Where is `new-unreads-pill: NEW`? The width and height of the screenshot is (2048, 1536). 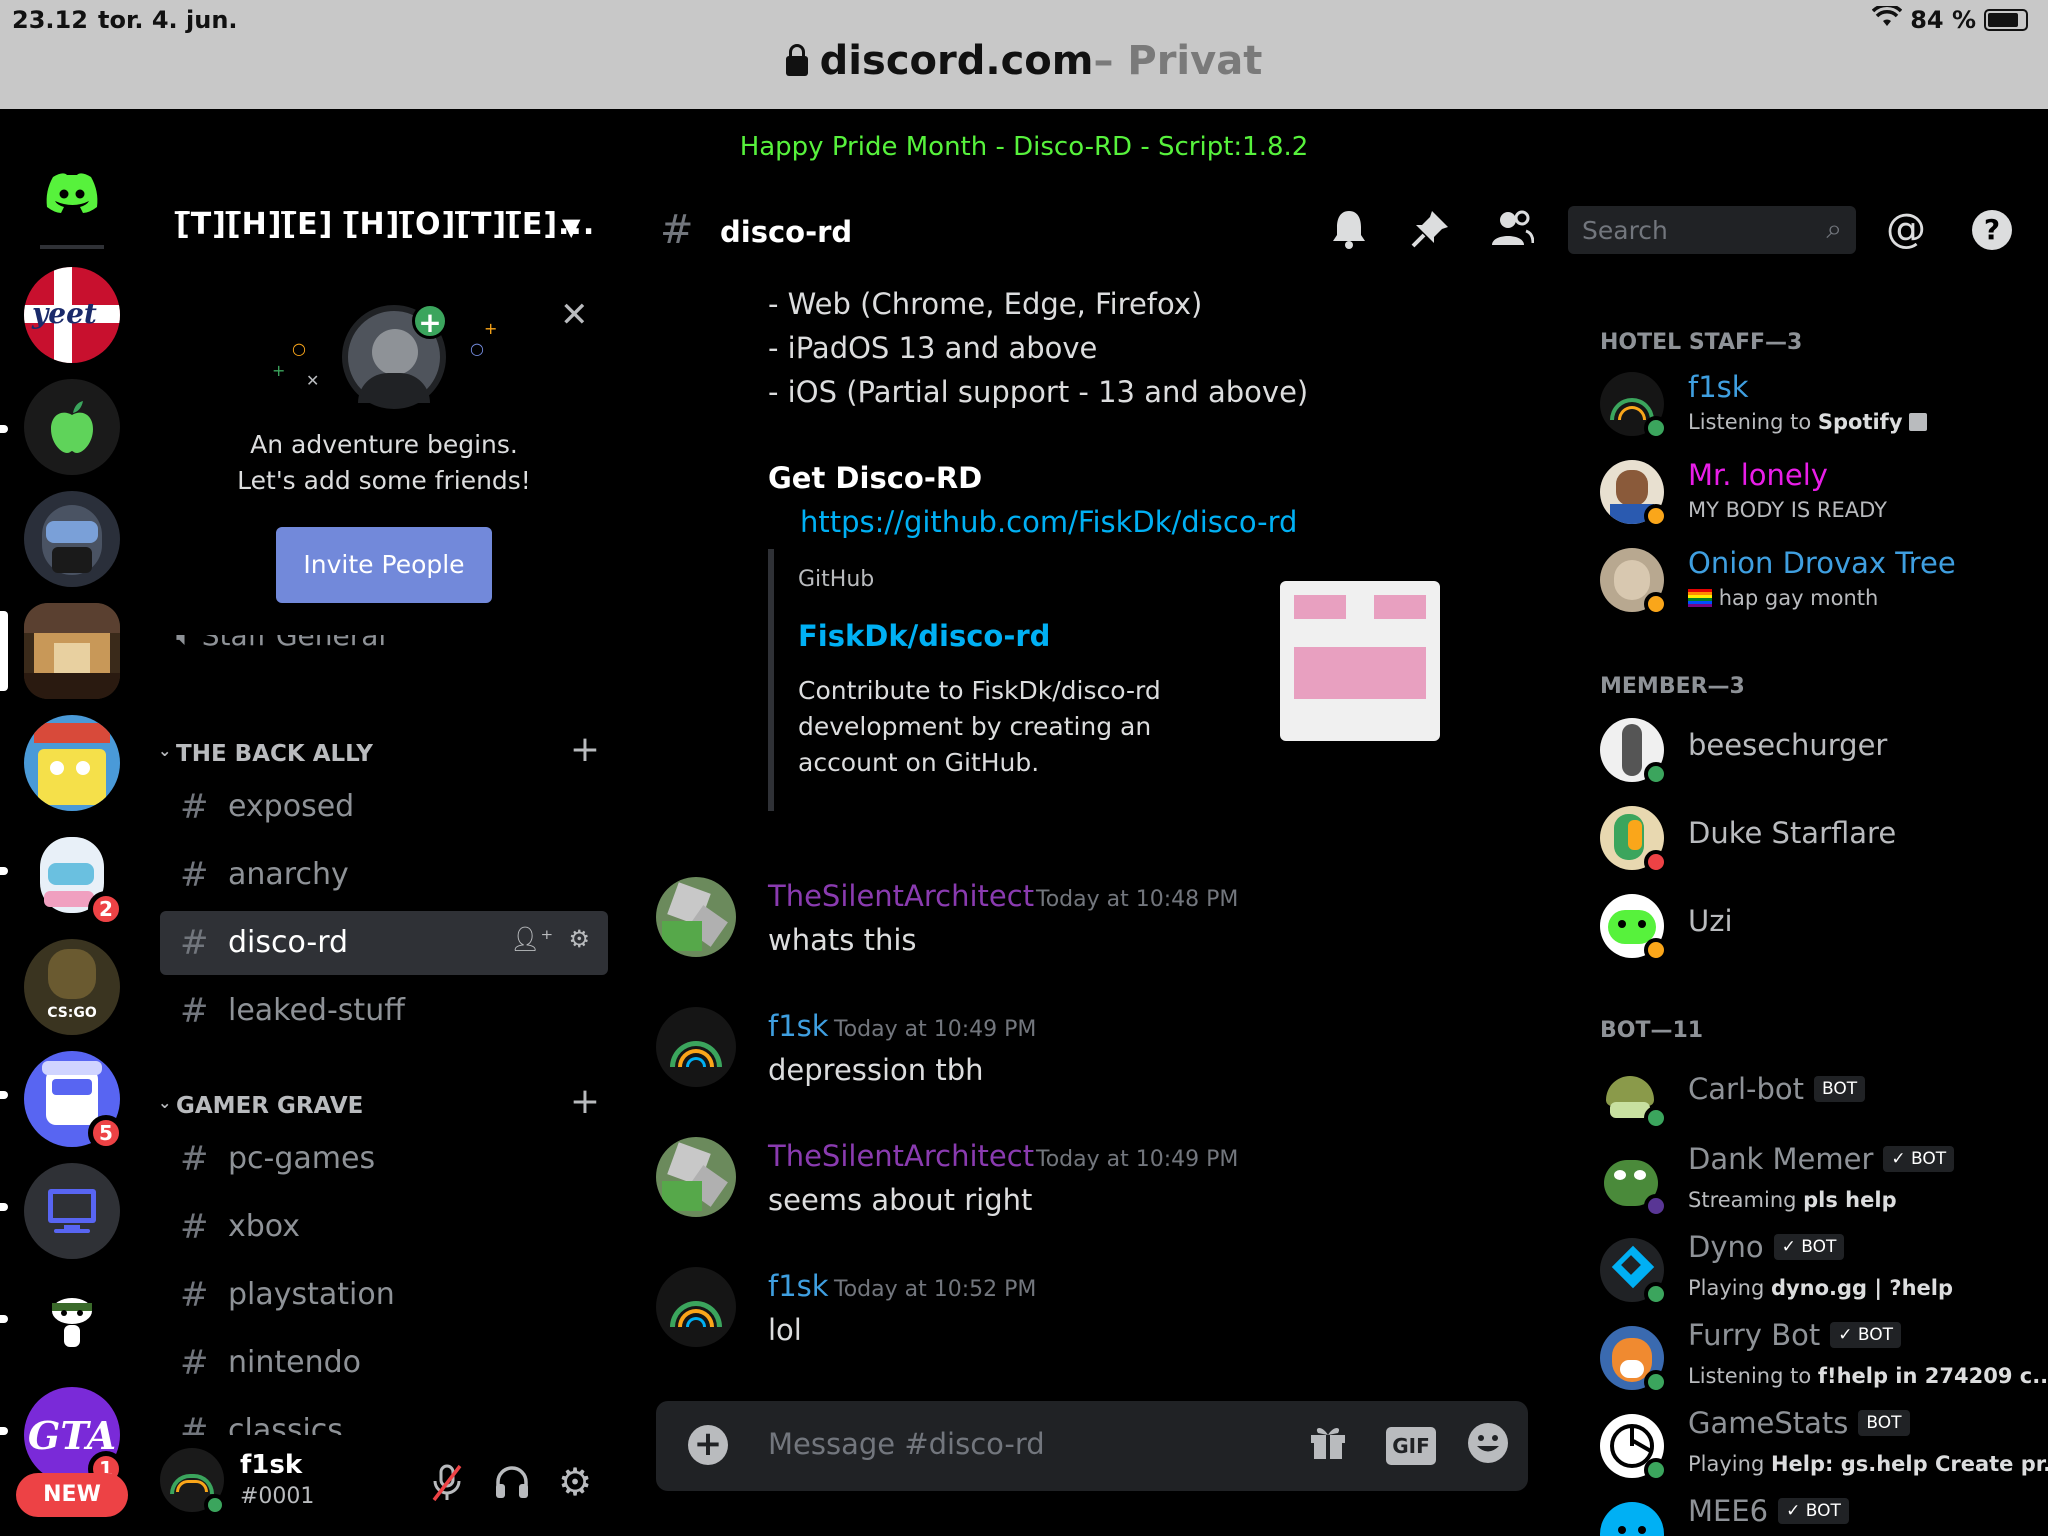
new-unreads-pill: NEW is located at coordinates (72, 1495).